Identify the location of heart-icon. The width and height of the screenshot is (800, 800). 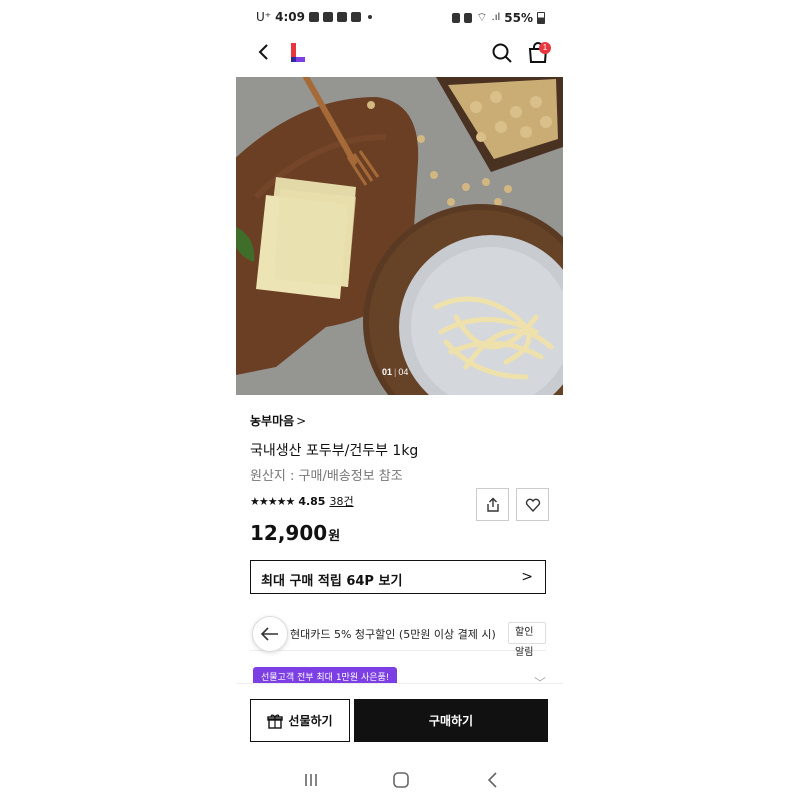
(532, 505).